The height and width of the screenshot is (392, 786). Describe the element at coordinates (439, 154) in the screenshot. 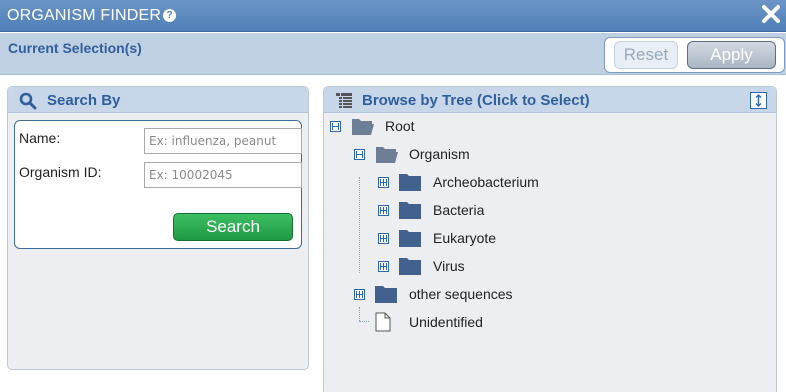

I see `tree-node-label: Organism` at that location.